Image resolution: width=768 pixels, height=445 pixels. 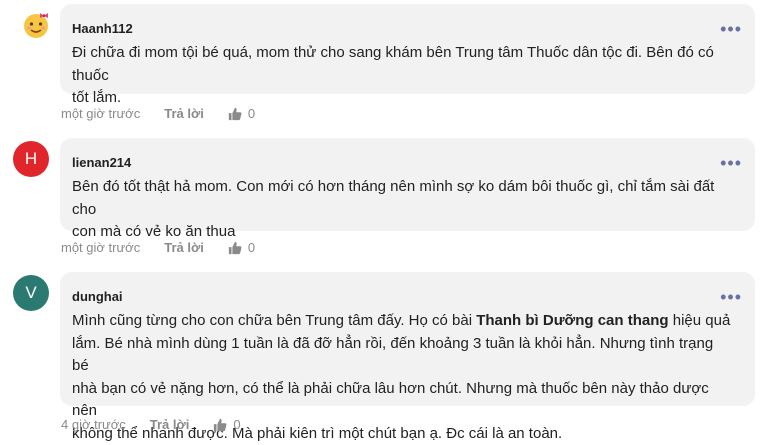 I want to click on comment-username: lienan214, so click(x=101, y=162).